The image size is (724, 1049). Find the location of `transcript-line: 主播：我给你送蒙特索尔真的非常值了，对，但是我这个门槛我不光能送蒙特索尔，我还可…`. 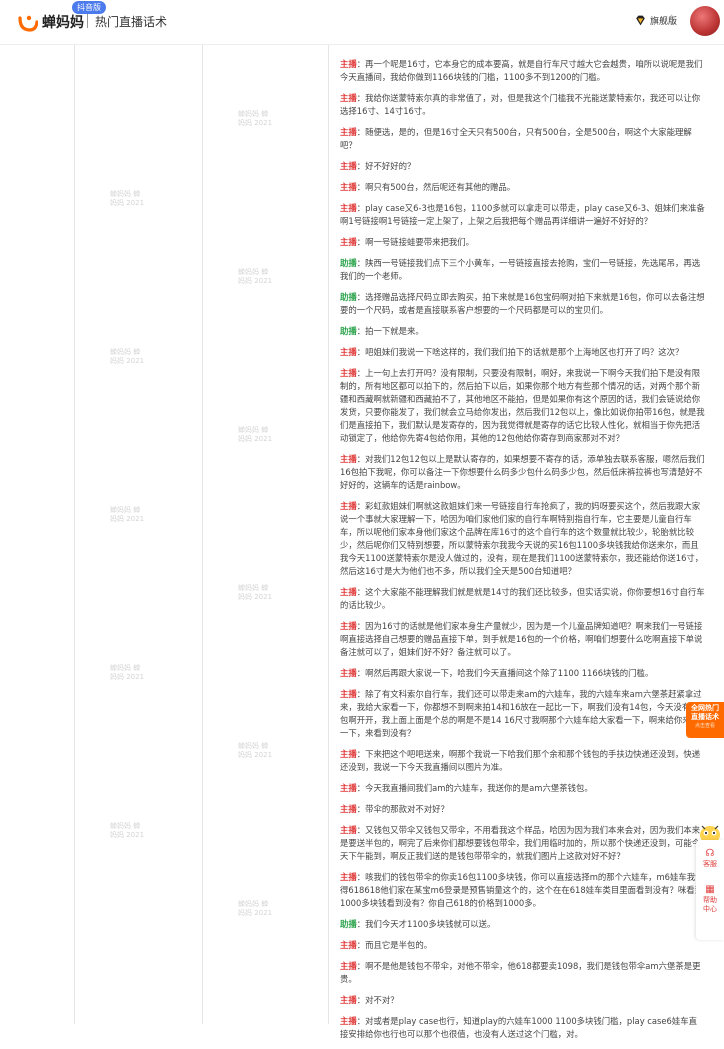

transcript-line: 主播：我给你送蒙特索尔真的非常值了，对，但是我这个门槛我不光能送蒙特索尔，我还可… is located at coordinates (522, 105).